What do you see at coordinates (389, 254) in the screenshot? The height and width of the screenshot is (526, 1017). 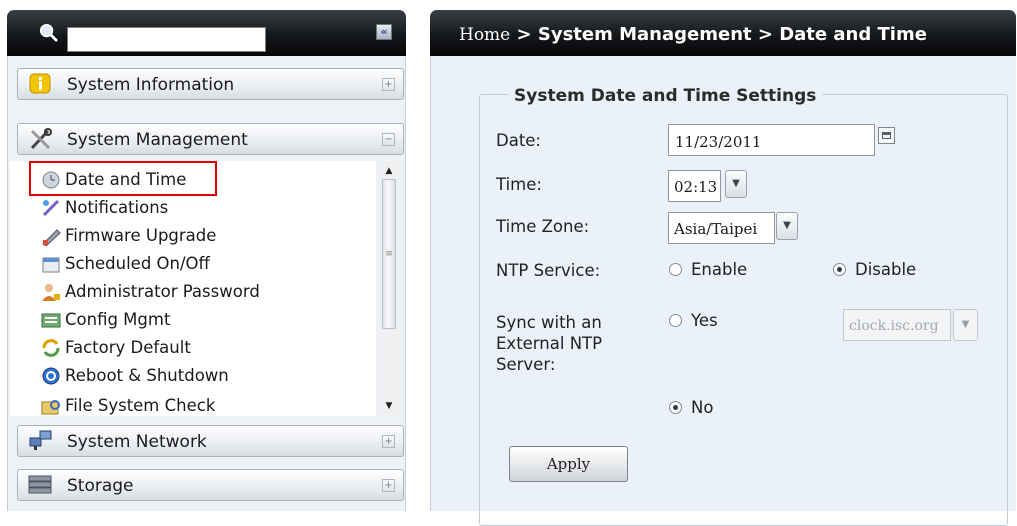 I see `scrollbar-thumb: ≡` at bounding box center [389, 254].